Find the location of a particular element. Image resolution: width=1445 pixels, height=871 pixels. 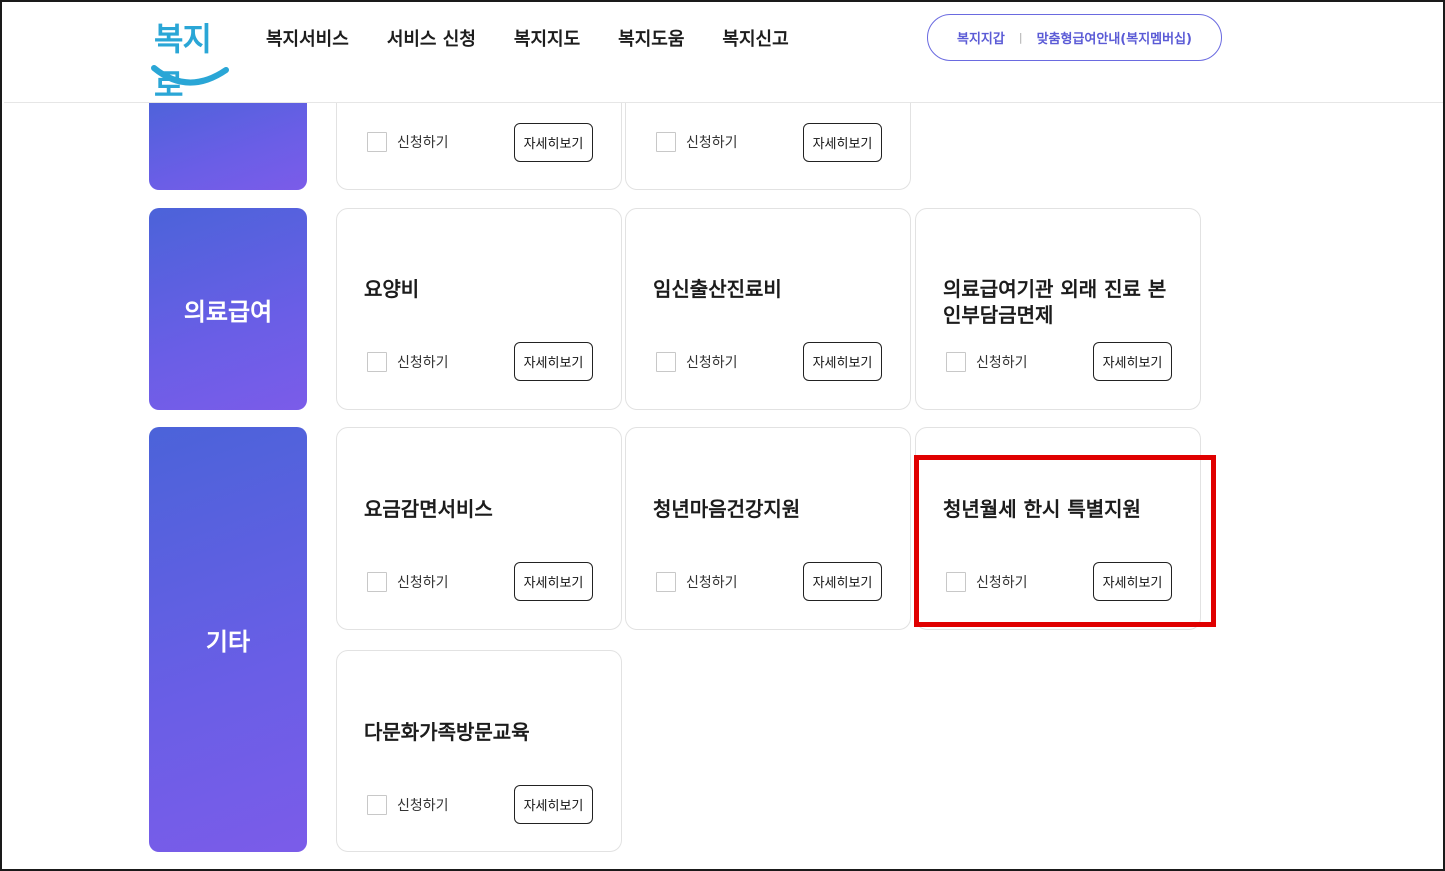

category-label: 의료급여 is located at coordinates (228, 311).